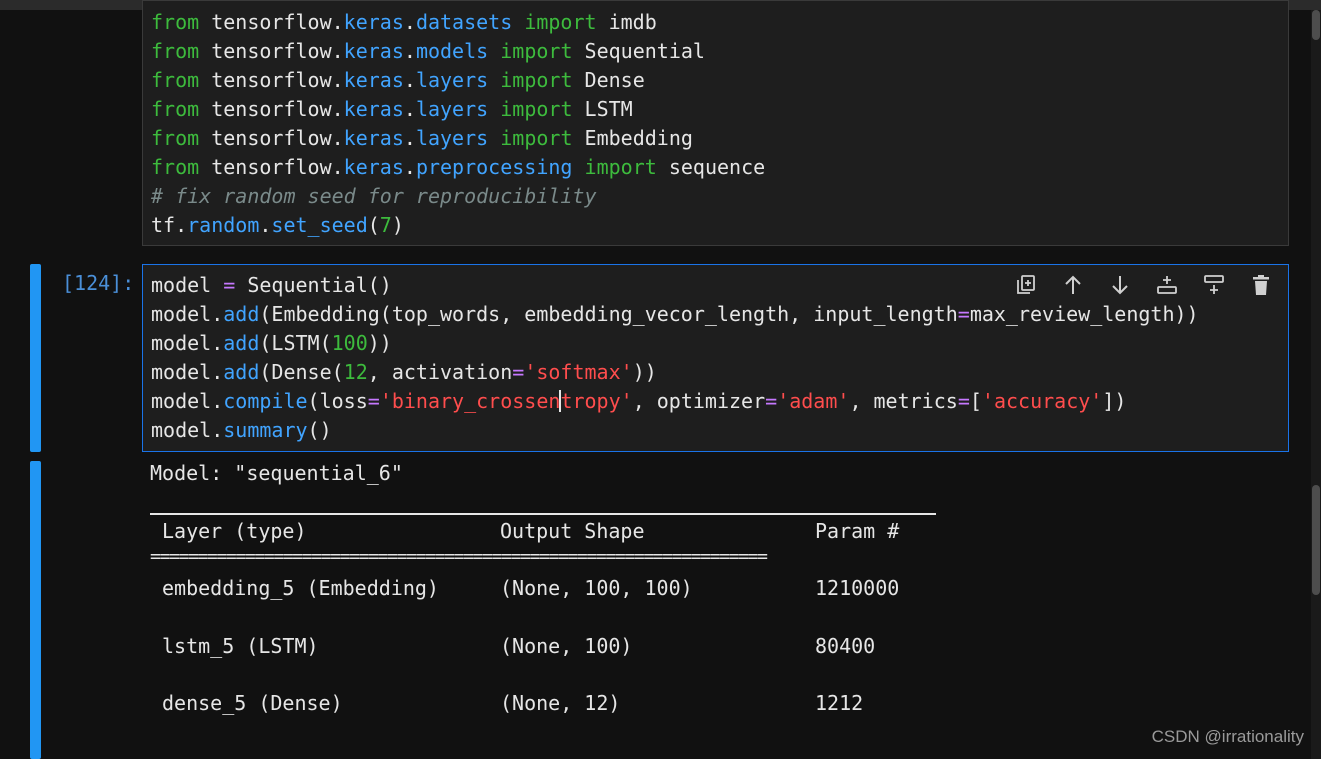  Describe the element at coordinates (975, 401) in the screenshot. I see `code-token: [` at that location.